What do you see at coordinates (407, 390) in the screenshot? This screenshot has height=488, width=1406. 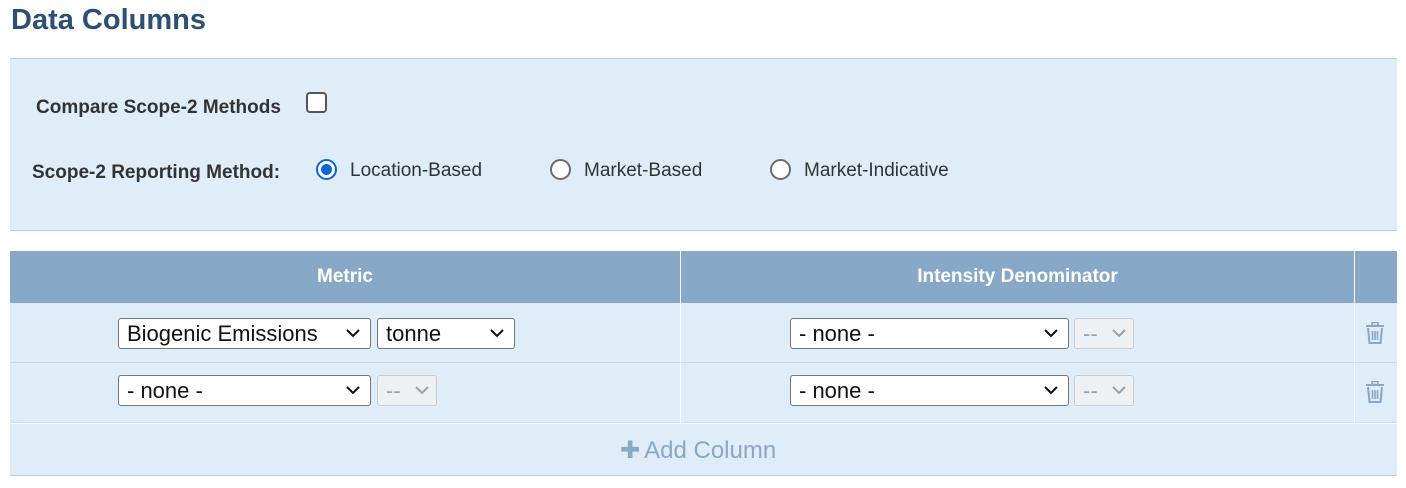 I see `unit-select: --` at bounding box center [407, 390].